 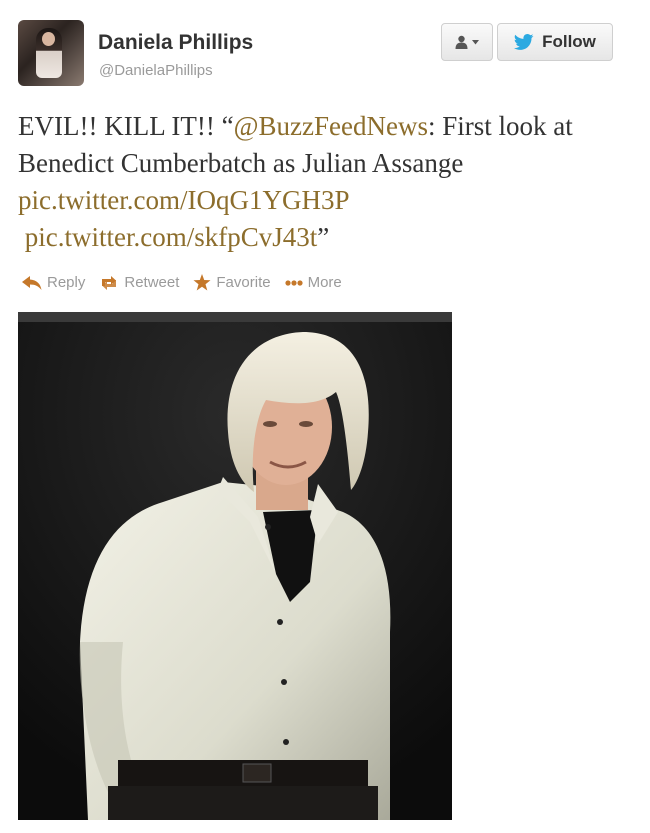 What do you see at coordinates (152, 282) in the screenshot?
I see `retweet-label: Retweet` at bounding box center [152, 282].